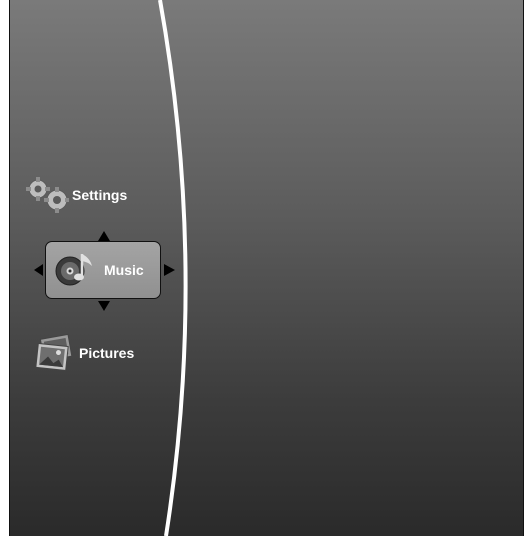 This screenshot has height=536, width=525. I want to click on menu-item-label: Music, so click(124, 270).